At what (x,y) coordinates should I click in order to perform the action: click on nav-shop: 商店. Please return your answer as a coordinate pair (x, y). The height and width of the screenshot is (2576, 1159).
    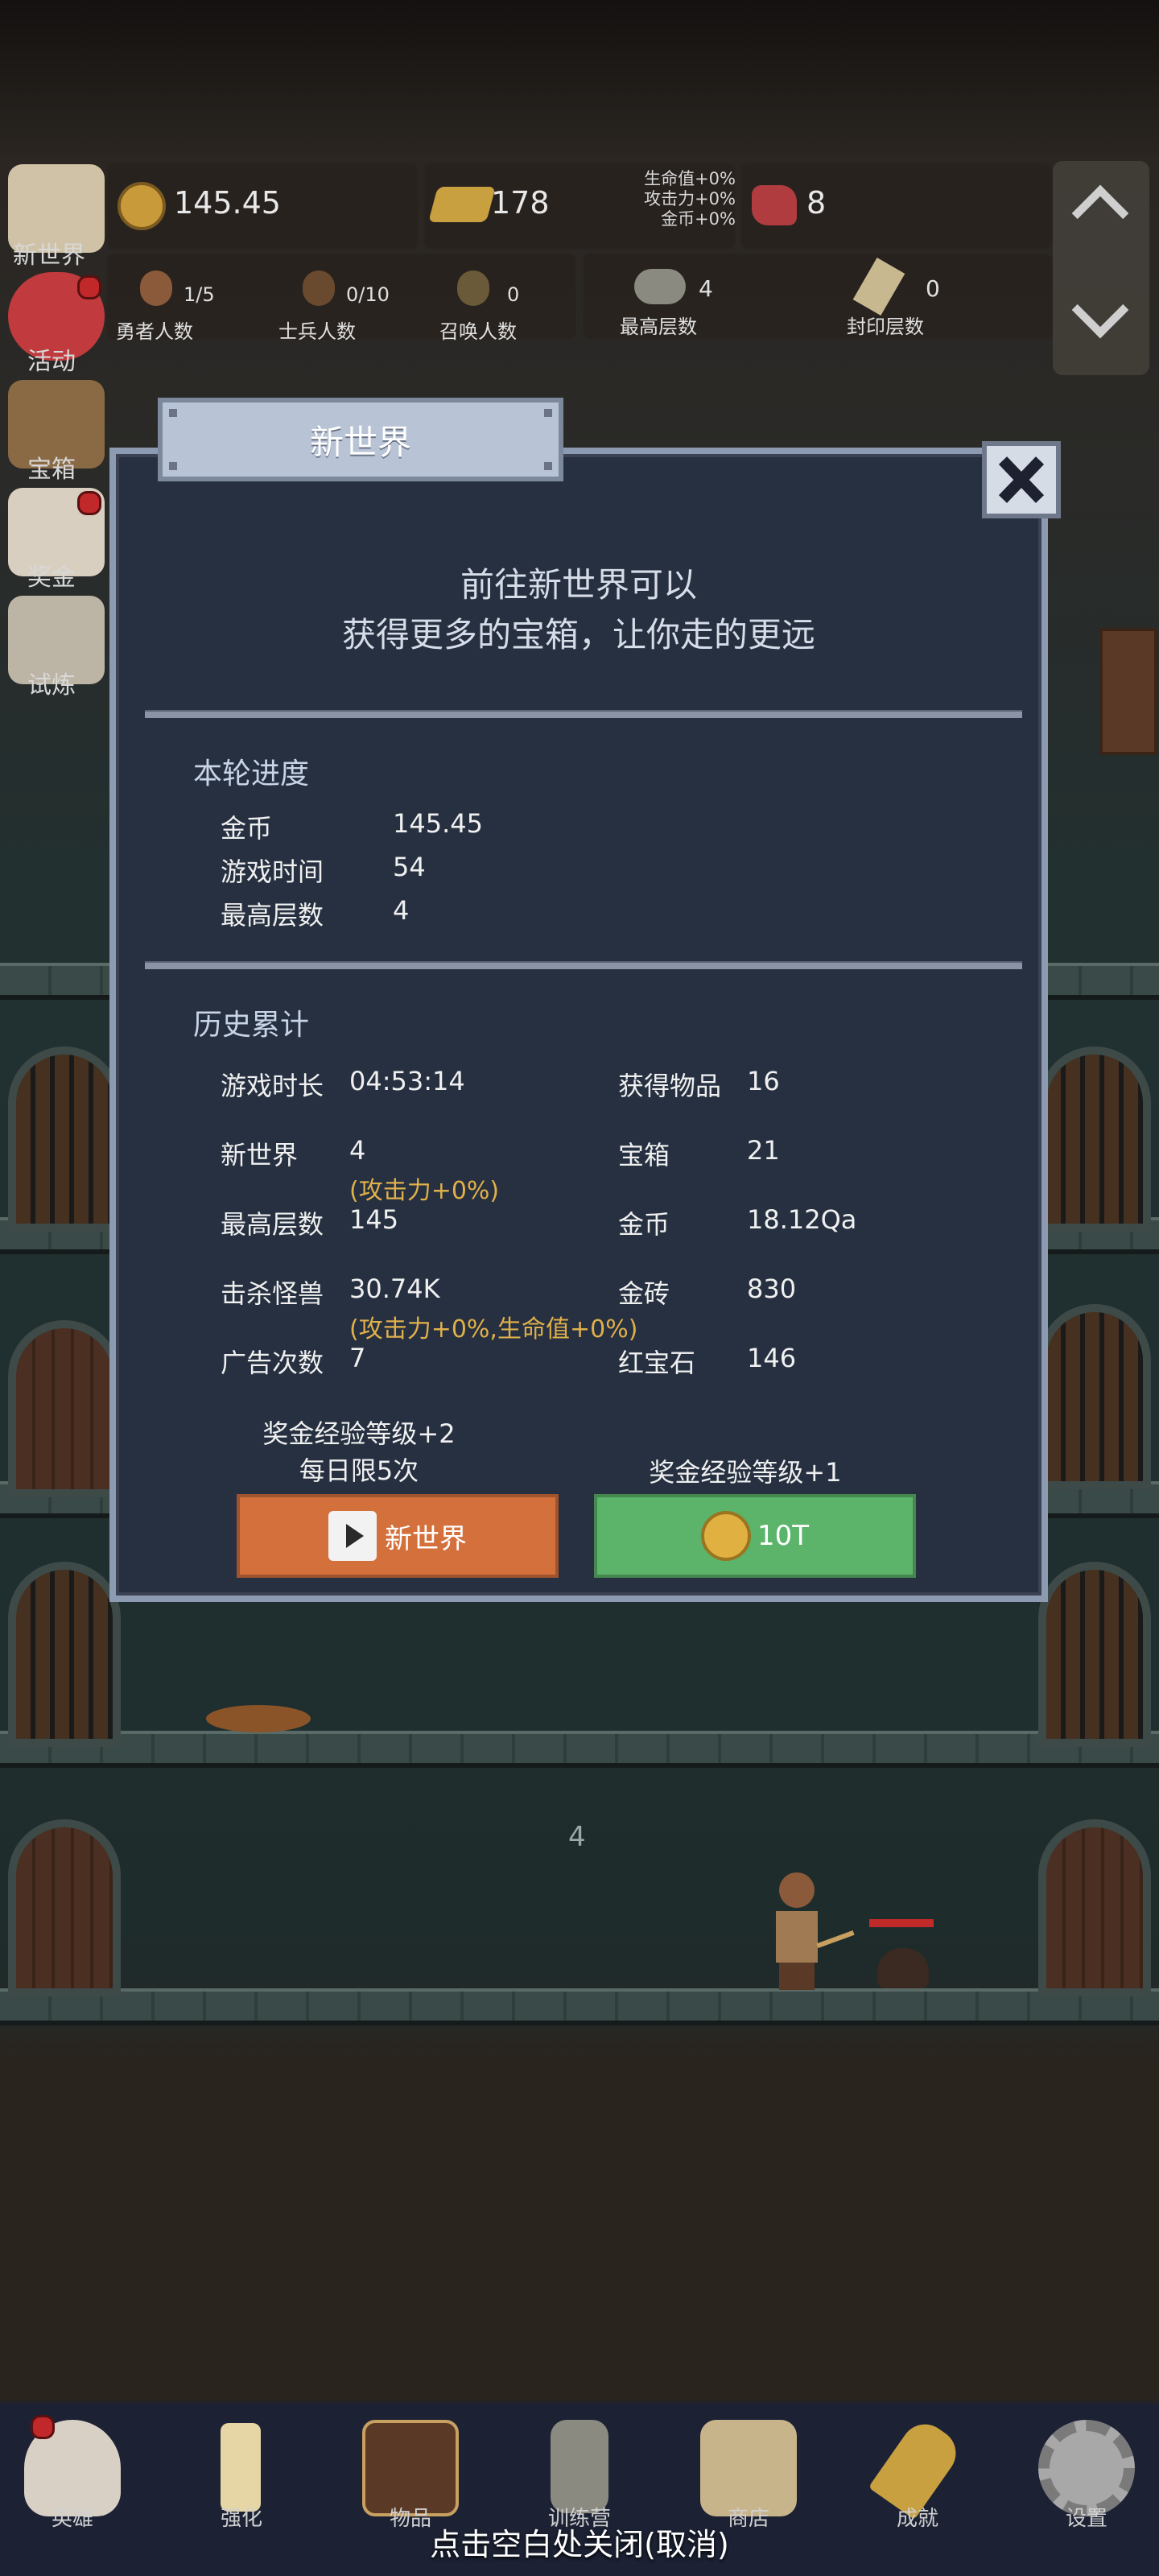
    Looking at the image, I should click on (748, 2475).